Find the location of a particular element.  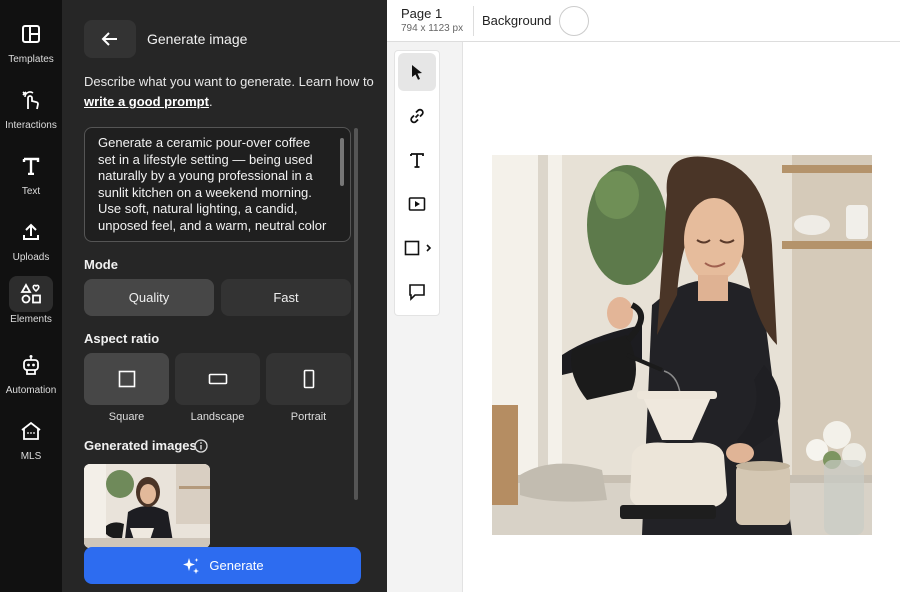

link-icon is located at coordinates (417, 116).